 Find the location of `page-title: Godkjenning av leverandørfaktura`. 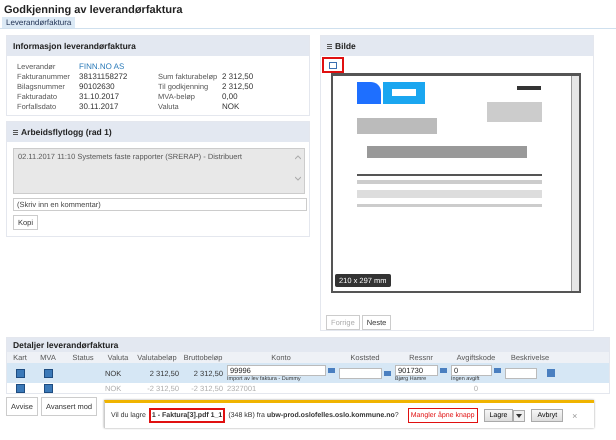

page-title: Godkjenning av leverandørfaktura is located at coordinates (93, 10).